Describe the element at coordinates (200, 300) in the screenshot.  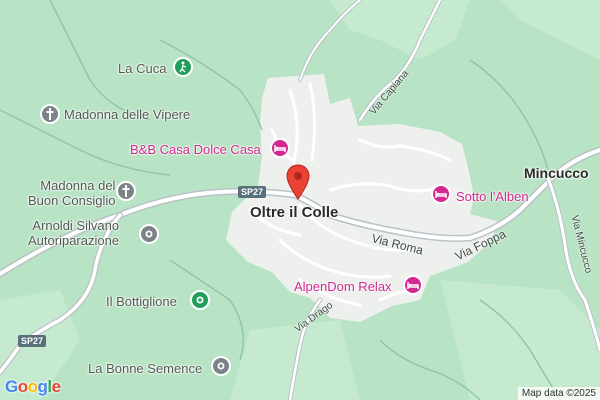
I see `park-icon` at that location.